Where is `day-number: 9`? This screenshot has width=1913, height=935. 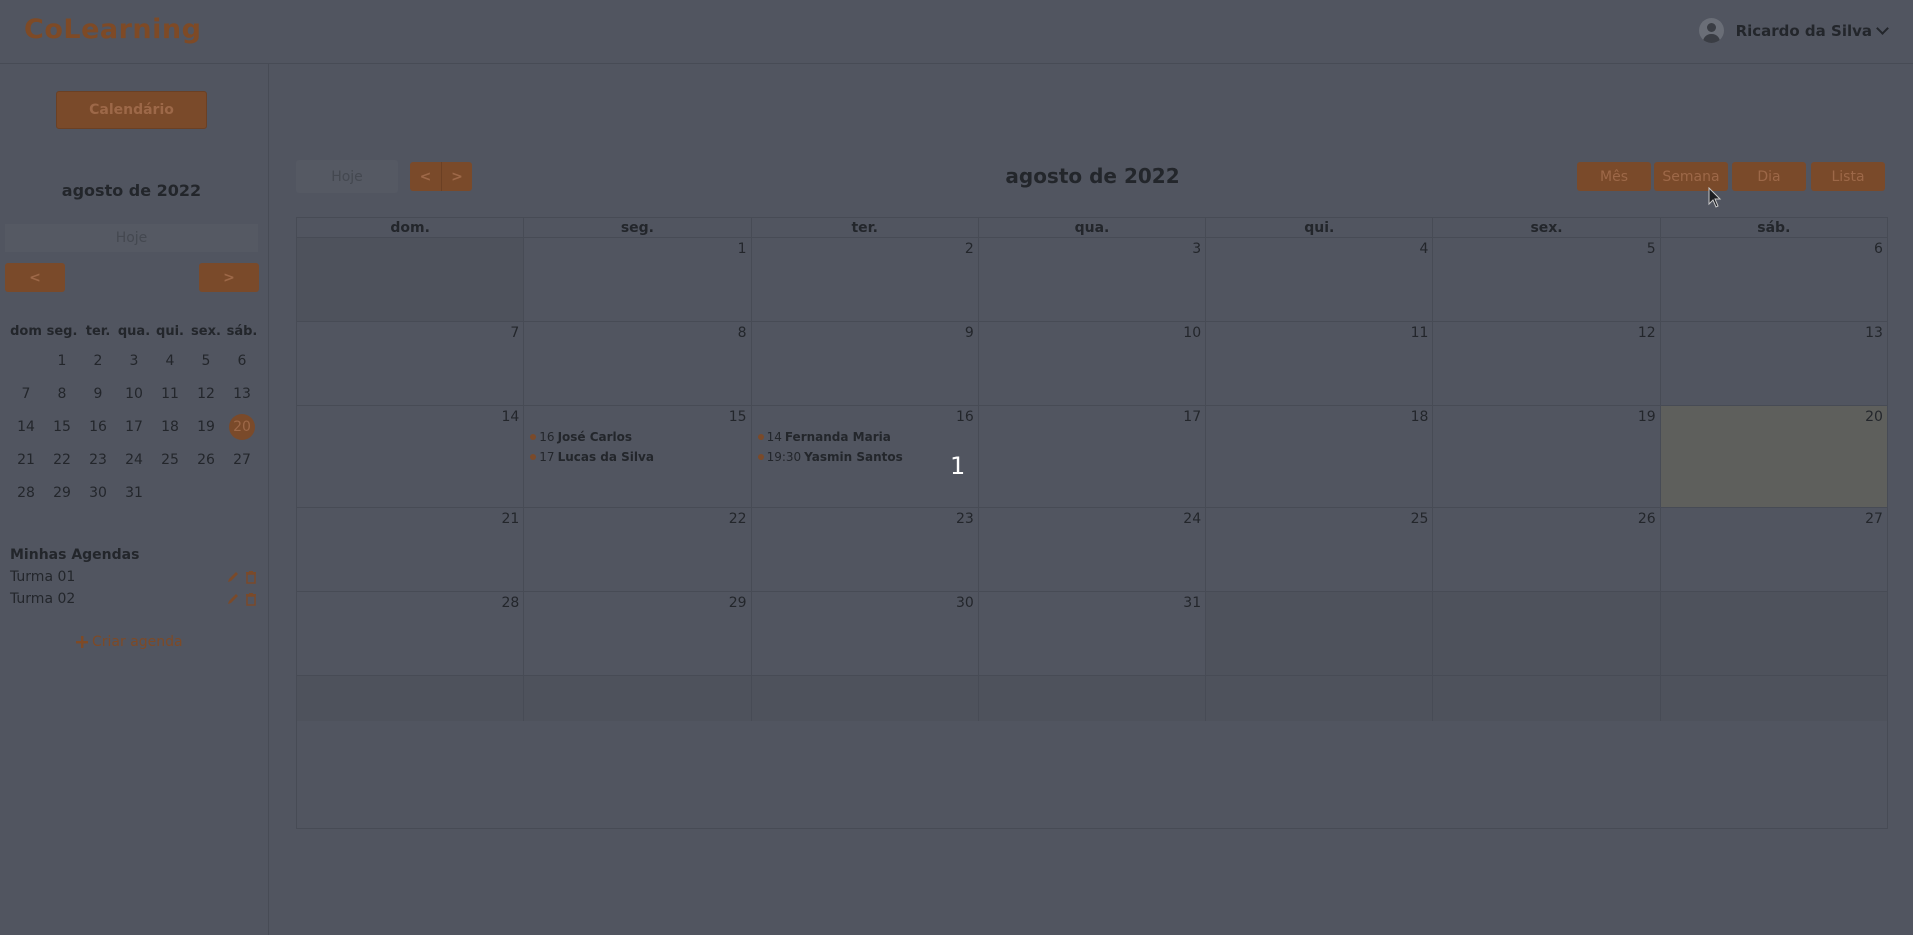 day-number: 9 is located at coordinates (969, 333).